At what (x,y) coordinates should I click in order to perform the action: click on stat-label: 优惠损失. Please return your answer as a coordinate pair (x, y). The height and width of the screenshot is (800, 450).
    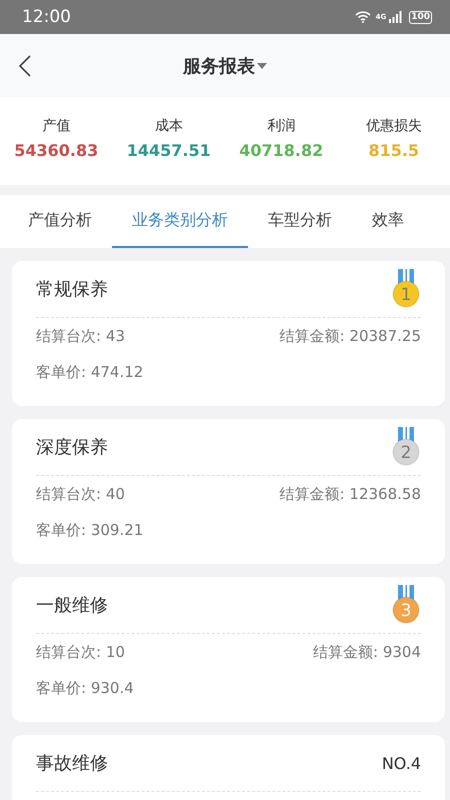
    Looking at the image, I should click on (394, 126).